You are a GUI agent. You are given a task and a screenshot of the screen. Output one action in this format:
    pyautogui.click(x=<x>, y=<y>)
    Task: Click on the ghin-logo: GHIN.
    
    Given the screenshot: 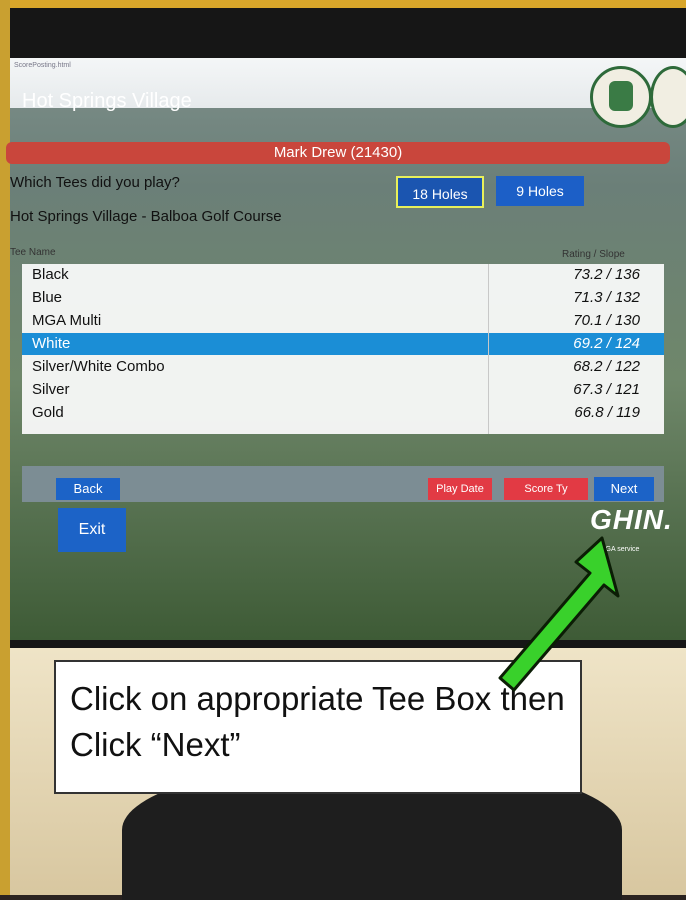 What is the action you would take?
    pyautogui.click(x=631, y=519)
    